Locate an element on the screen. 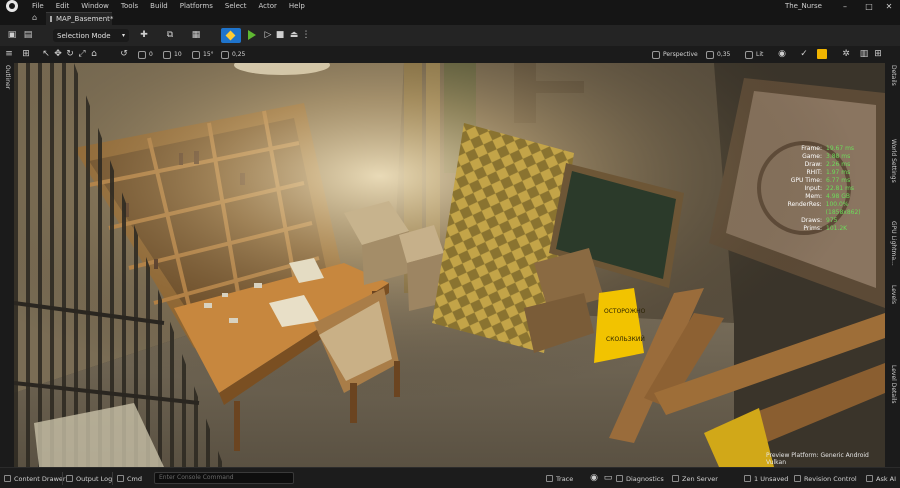 The width and height of the screenshot is (900, 488). snapshot-icon: ▭ is located at coordinates (608, 478).